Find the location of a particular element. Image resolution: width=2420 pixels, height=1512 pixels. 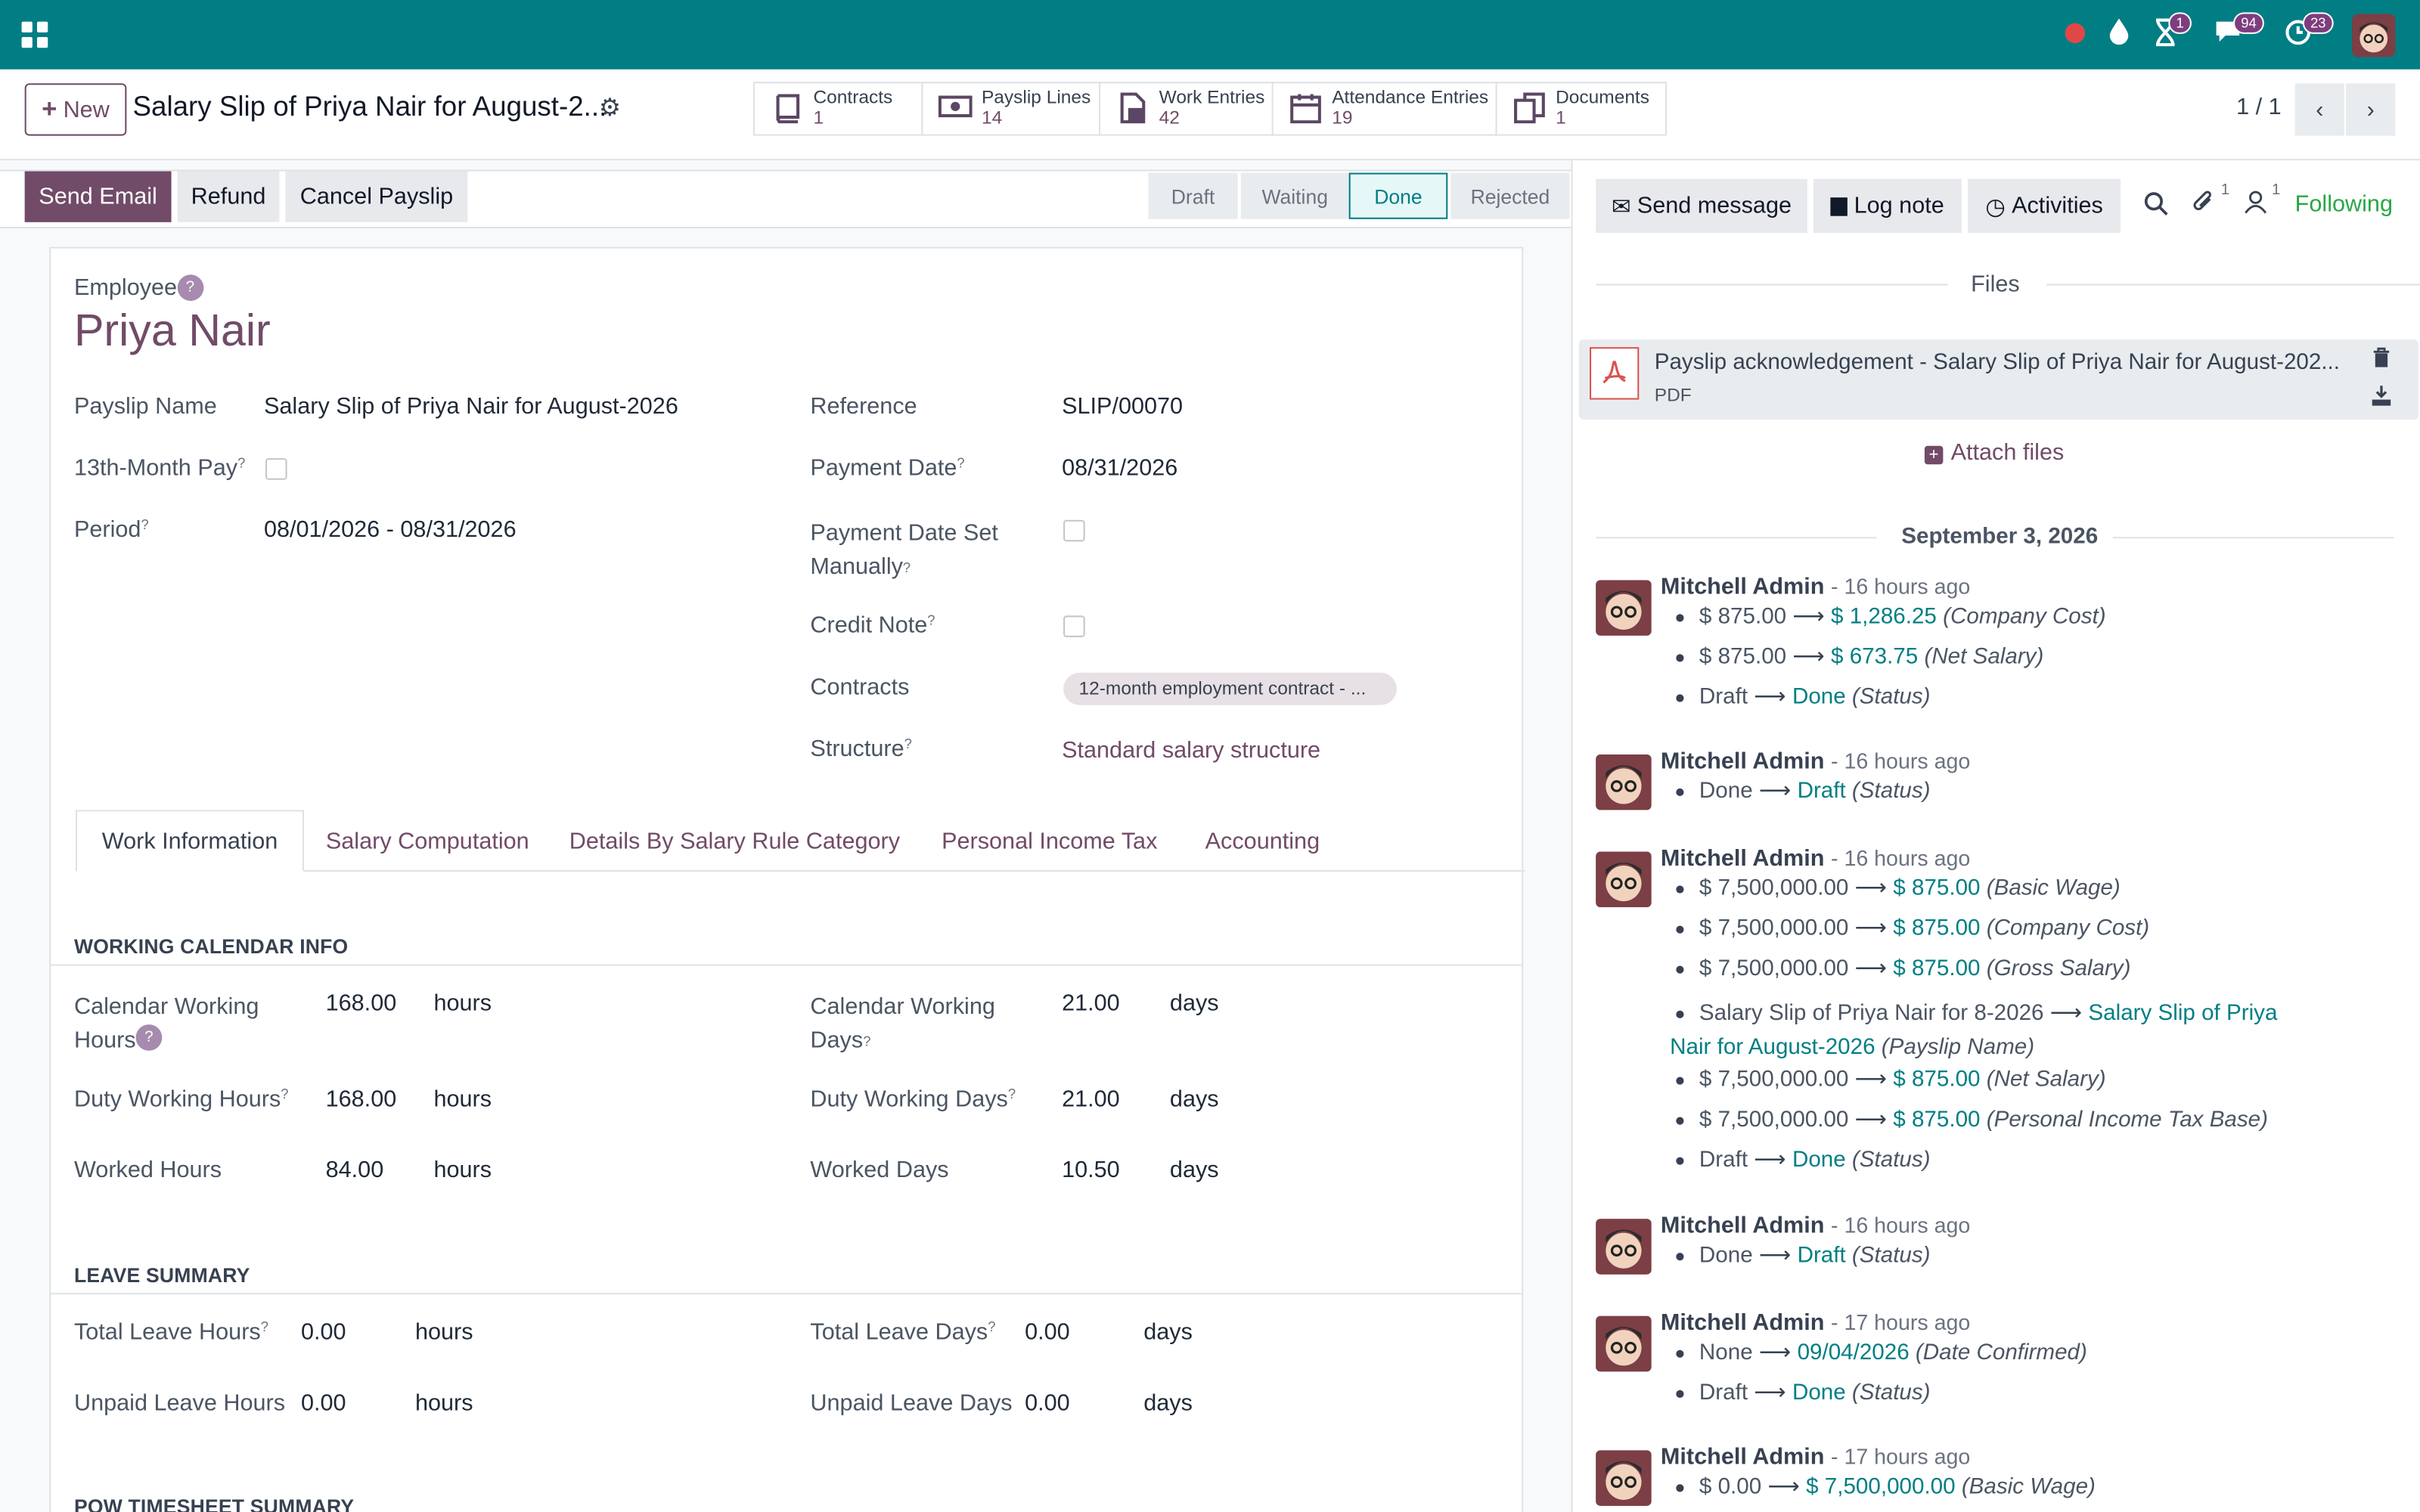

days-unit: days is located at coordinates (1194, 1100).